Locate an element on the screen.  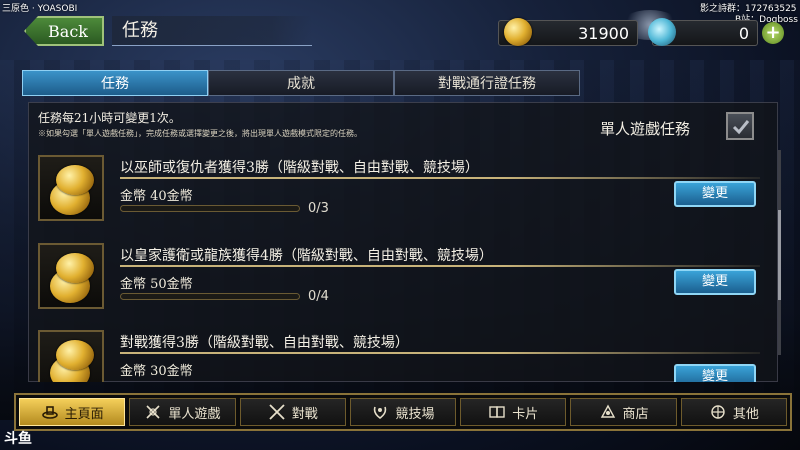
mission-reward: 金幣 30金幣 is located at coordinates (156, 371).